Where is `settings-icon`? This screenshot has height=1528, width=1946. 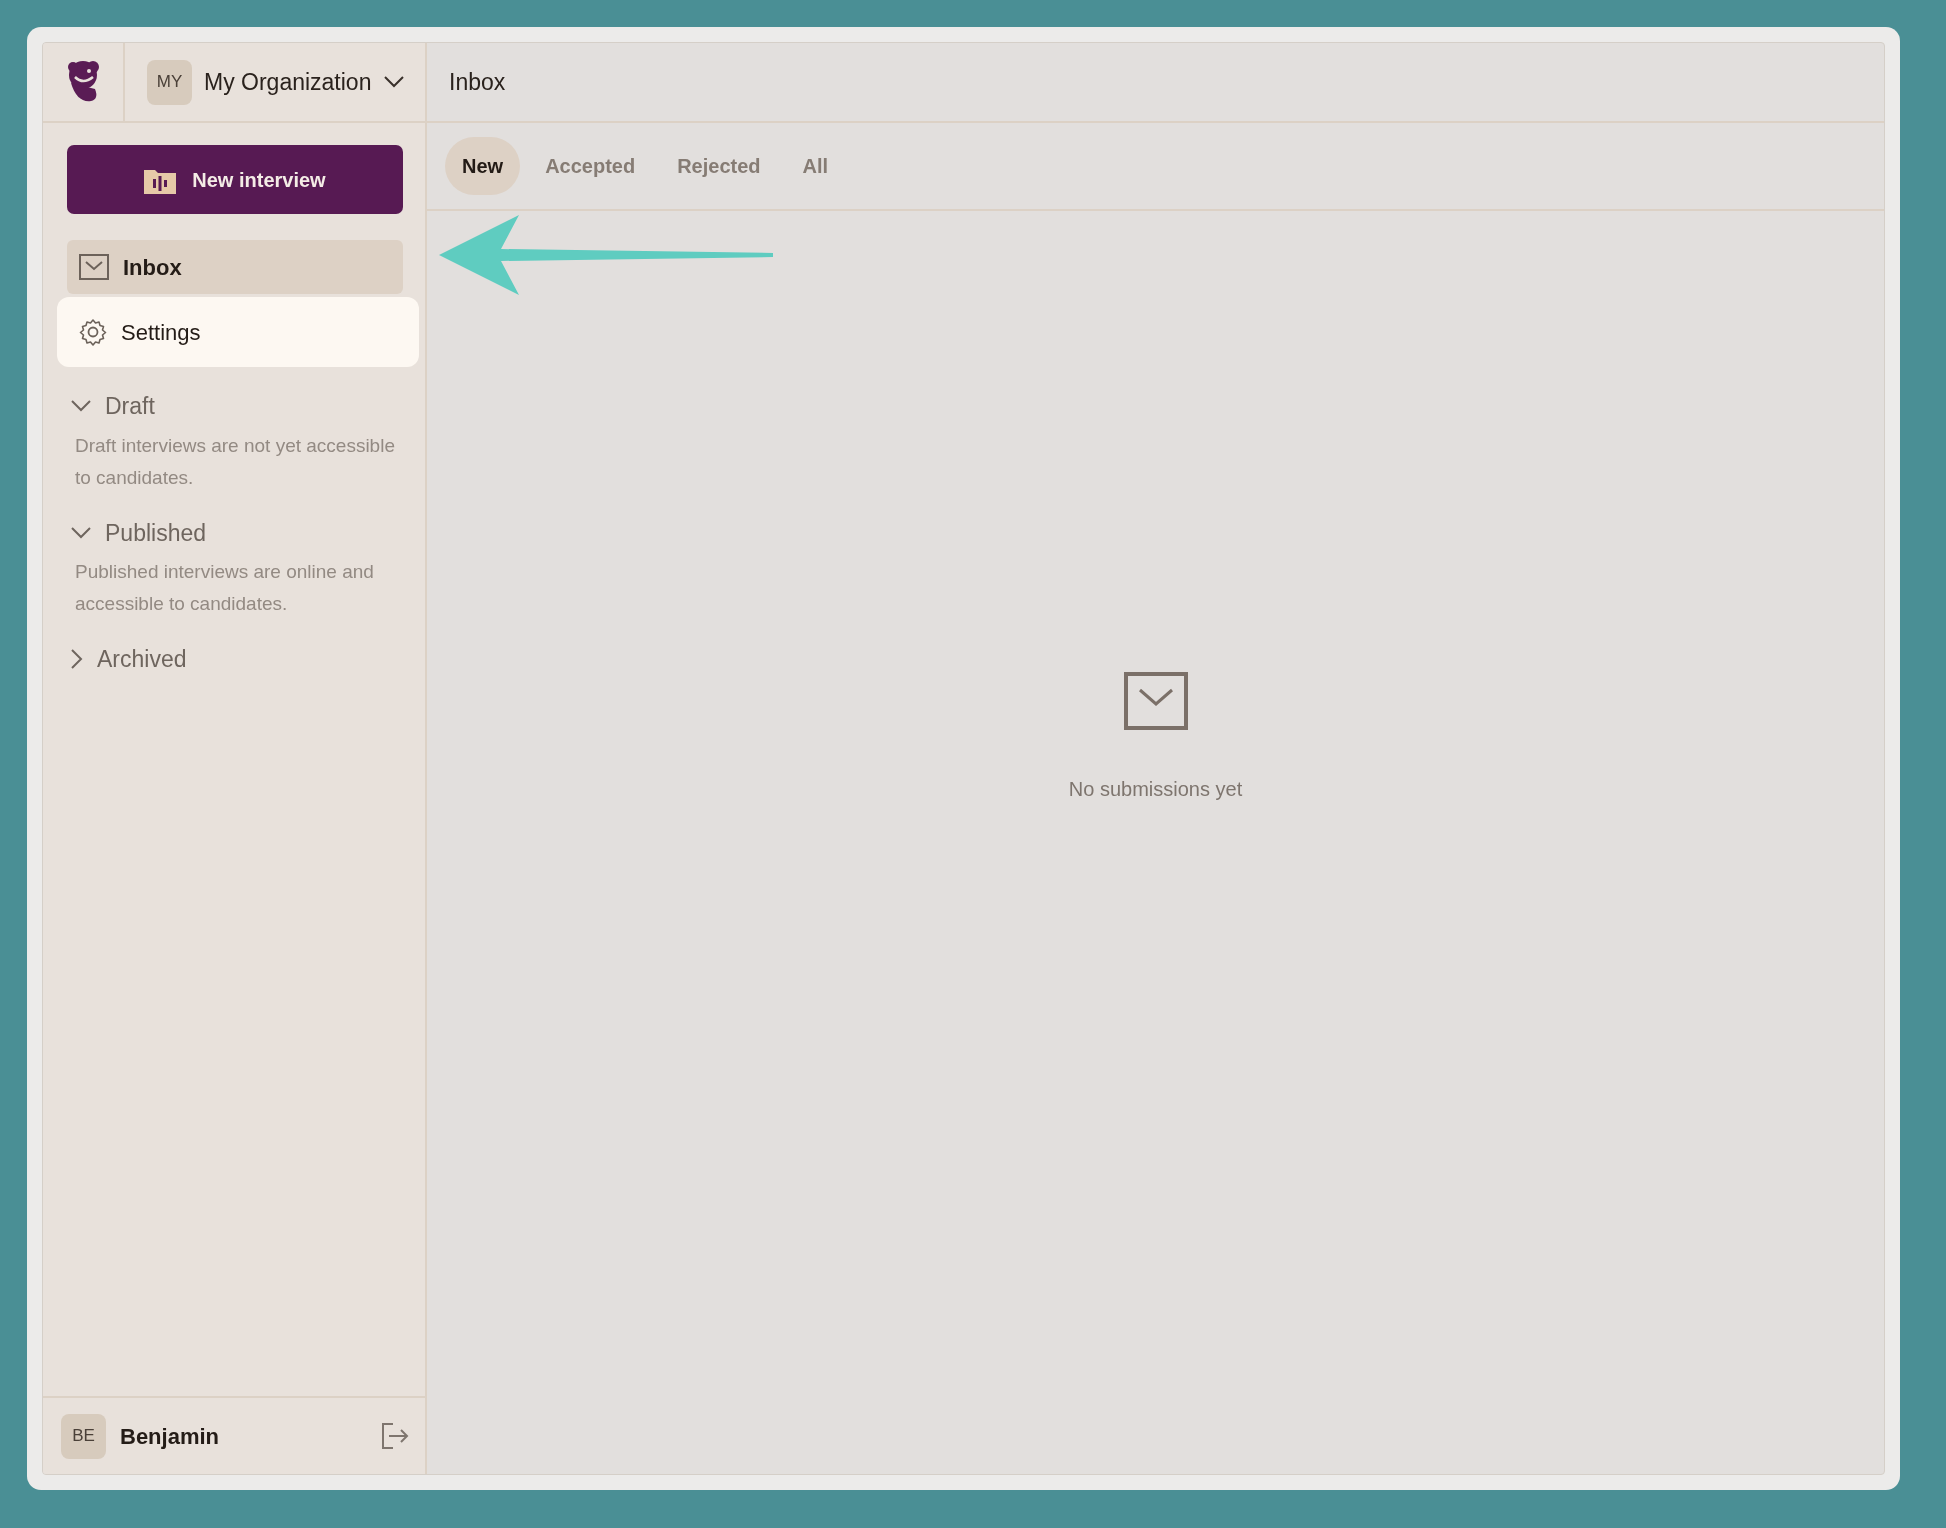 settings-icon is located at coordinates (93, 332).